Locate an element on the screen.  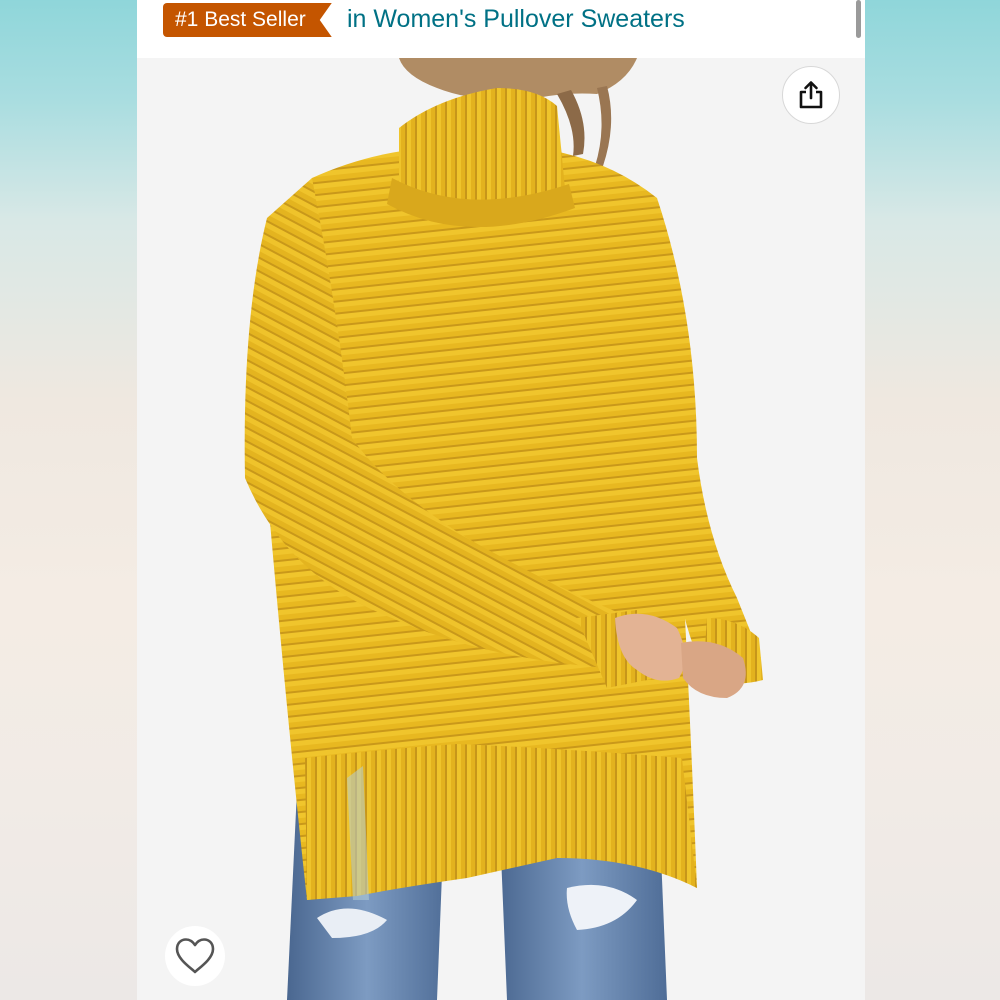
scroll-indicator is located at coordinates (858, 19).